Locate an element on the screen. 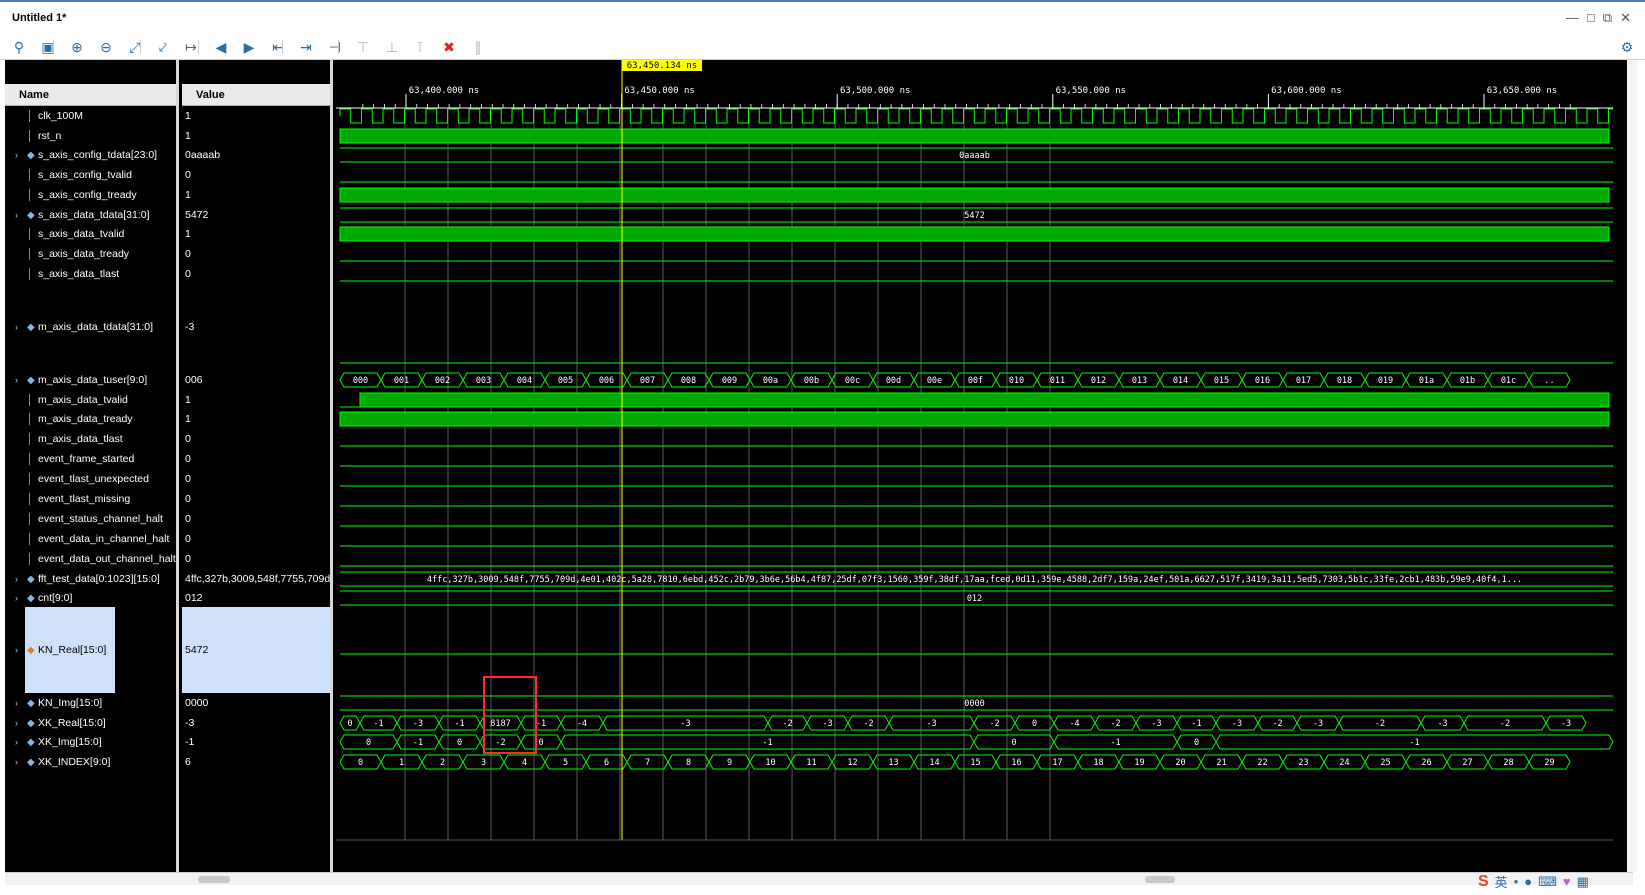 This screenshot has height=895, width=1645. bus-value-text: -2 is located at coordinates (994, 724).